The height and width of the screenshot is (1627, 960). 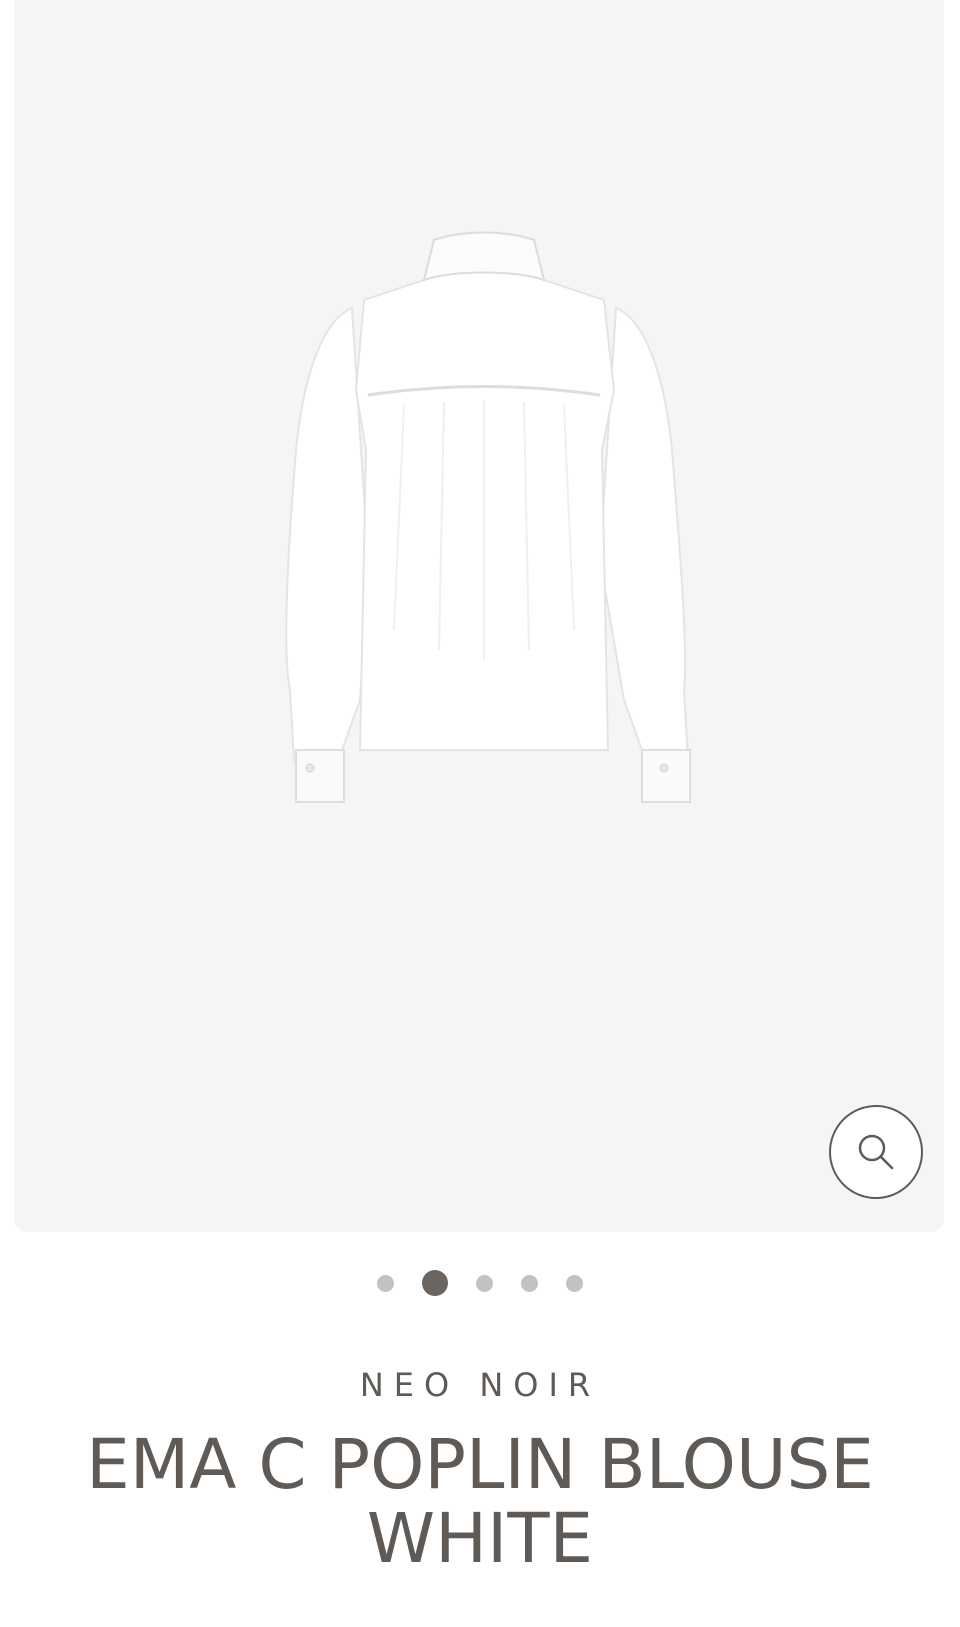 I want to click on product-title-line-2: WHITE, so click(x=480, y=1539).